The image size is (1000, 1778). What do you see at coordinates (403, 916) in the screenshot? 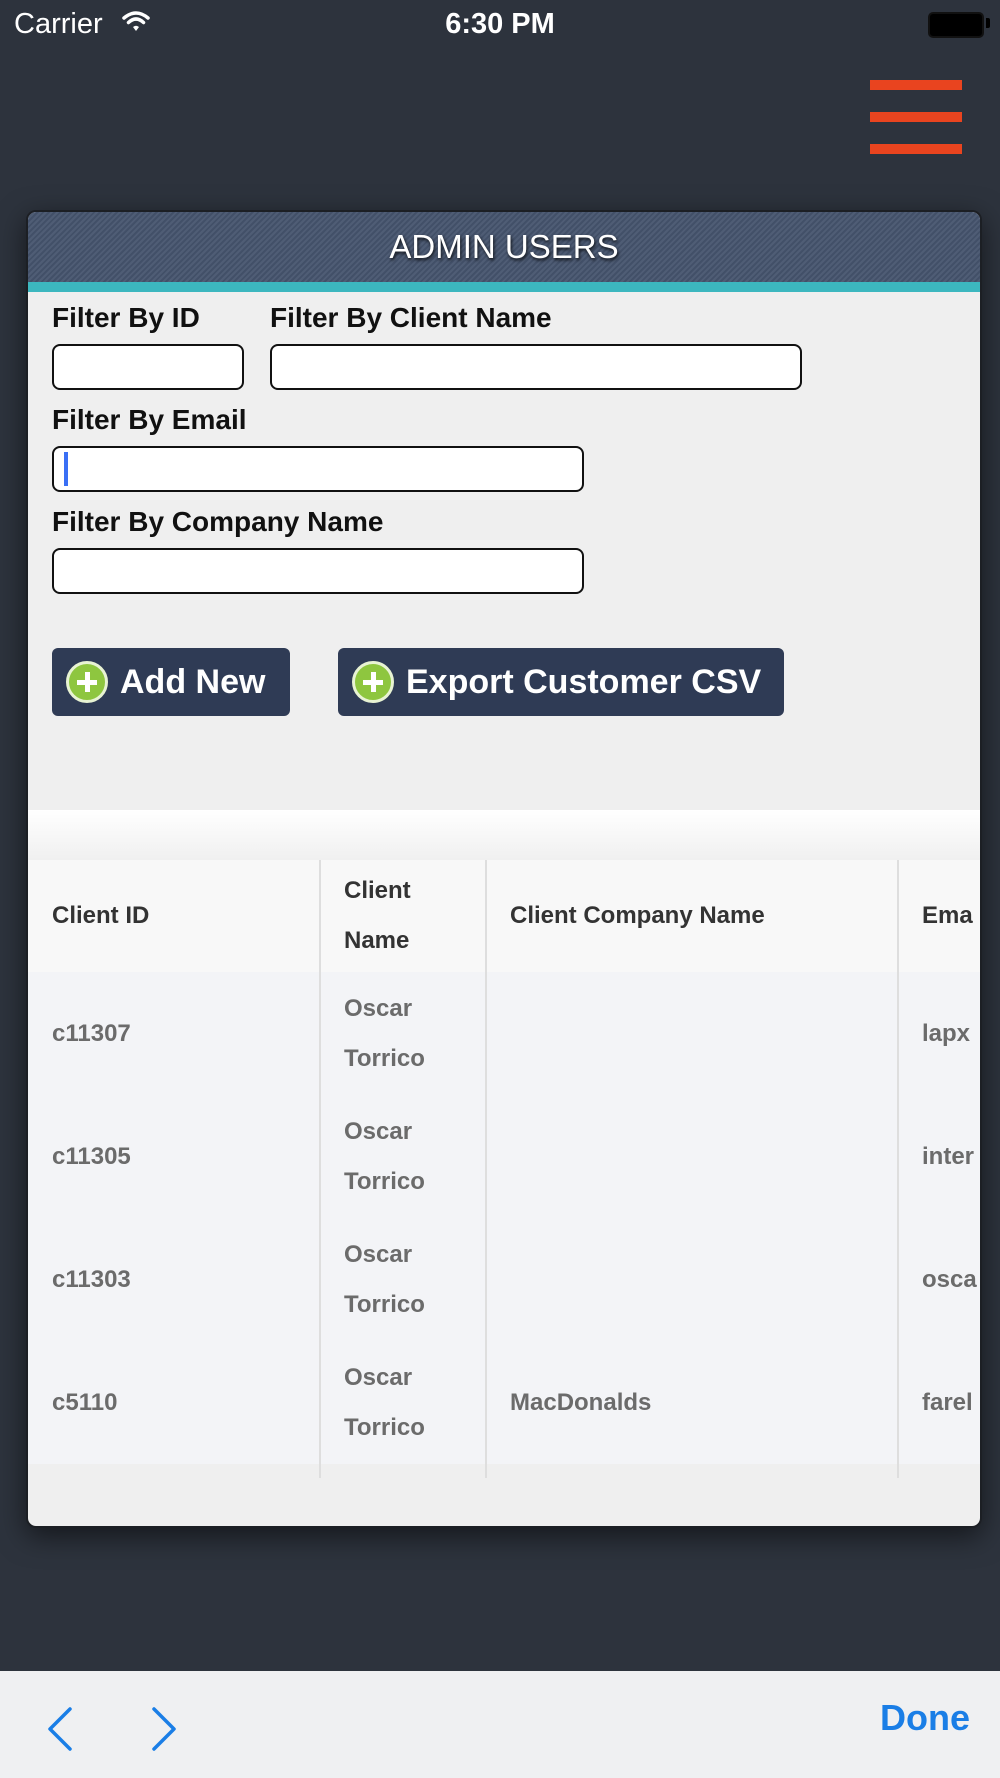
I see `header-client-name: Client Name` at bounding box center [403, 916].